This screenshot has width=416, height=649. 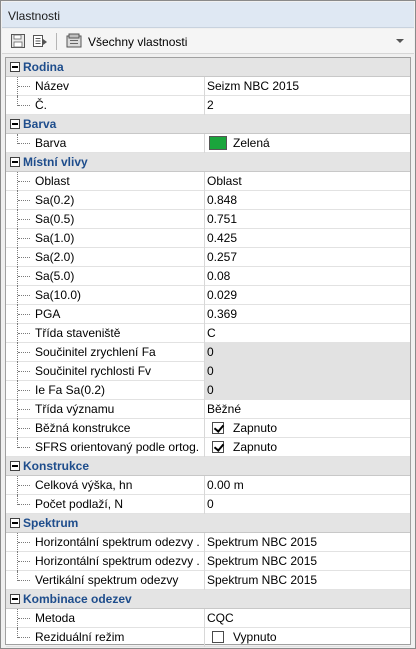 I want to click on color-swatch, so click(x=218, y=143).